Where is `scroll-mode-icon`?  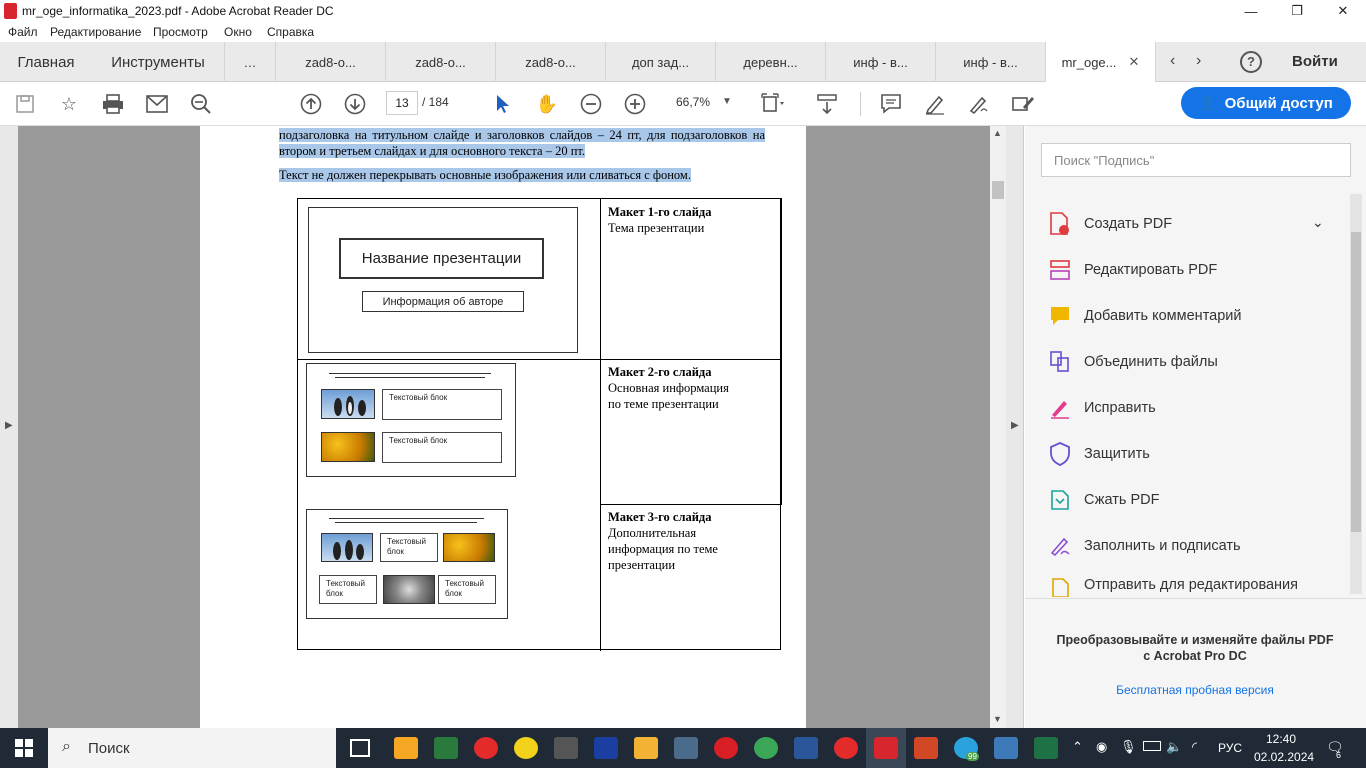 scroll-mode-icon is located at coordinates (827, 104).